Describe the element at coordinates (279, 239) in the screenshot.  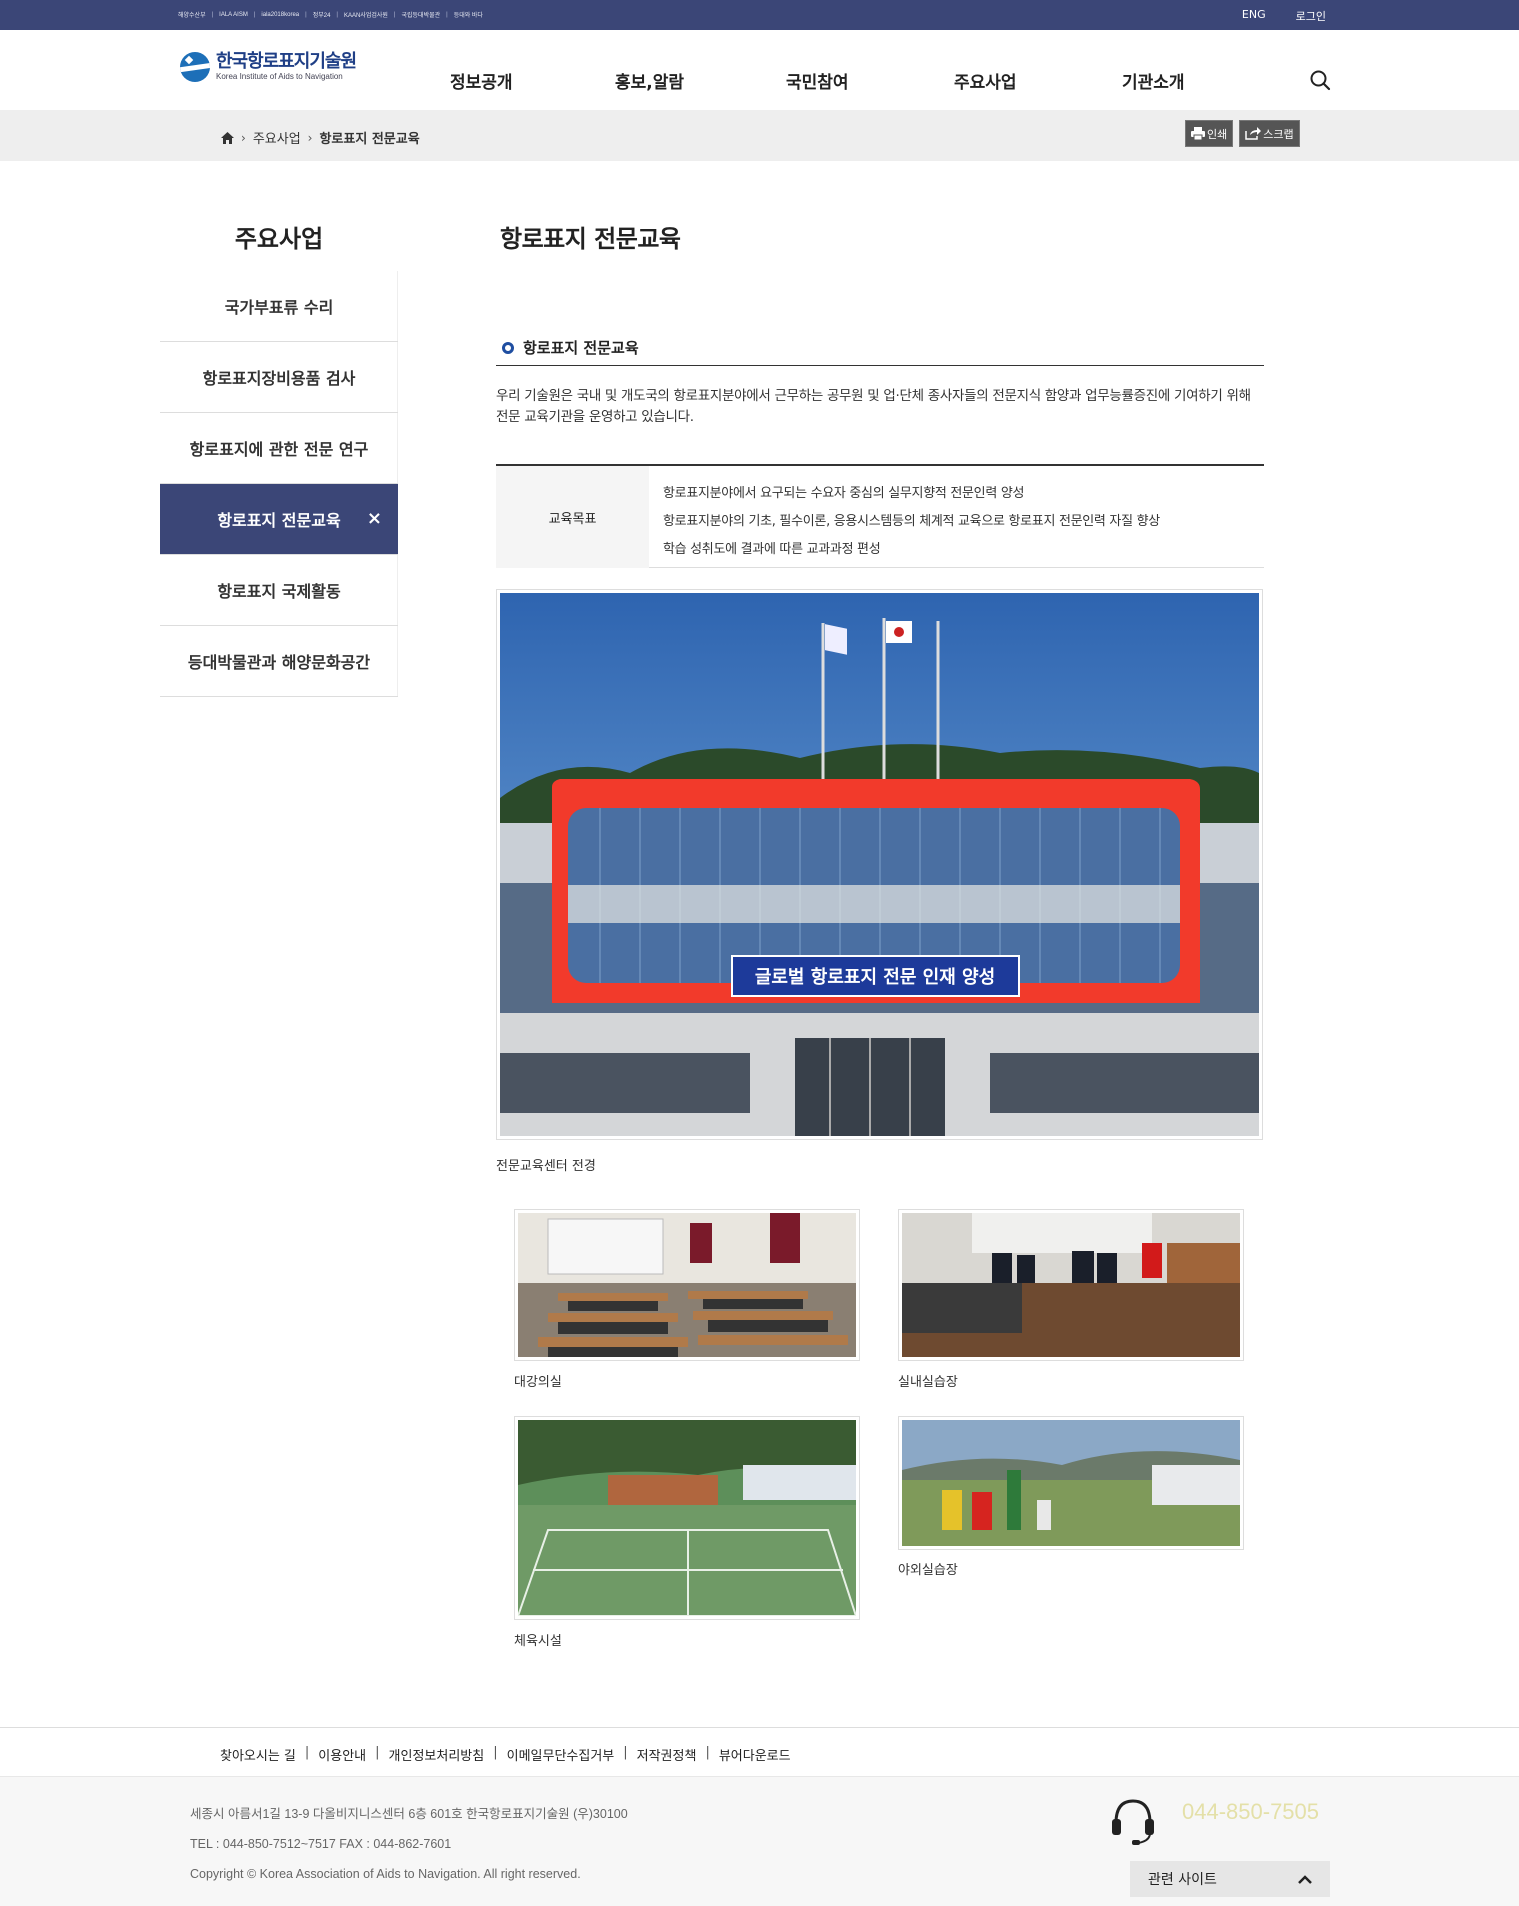
I see `lnb-title: 주요사업` at that location.